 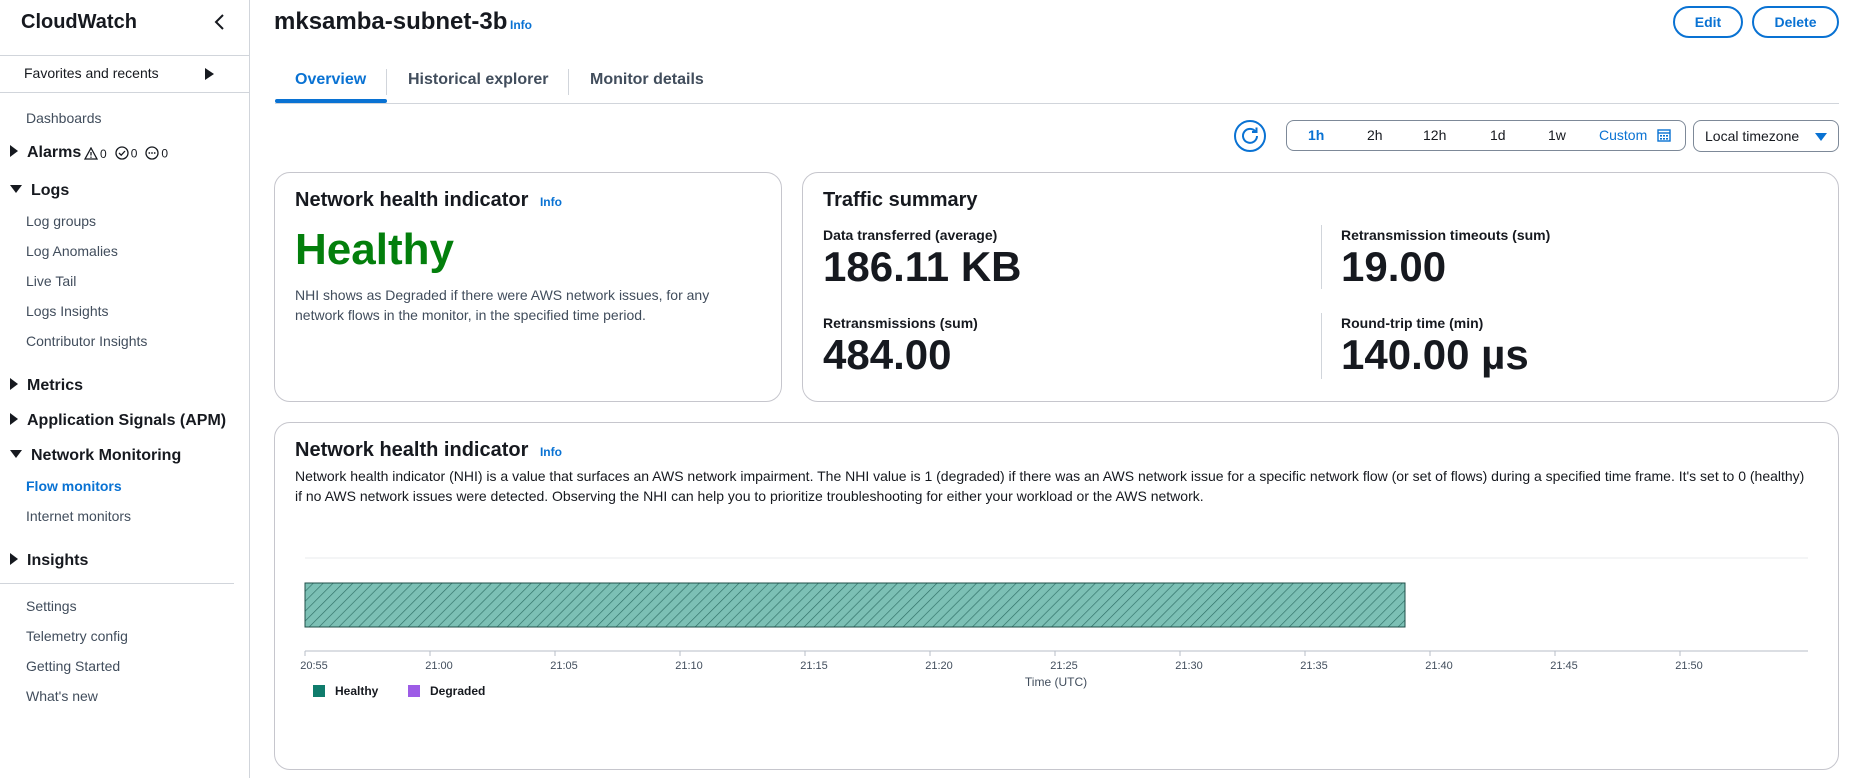 What do you see at coordinates (91, 73) in the screenshot?
I see `favorites-label: Favorites and recents` at bounding box center [91, 73].